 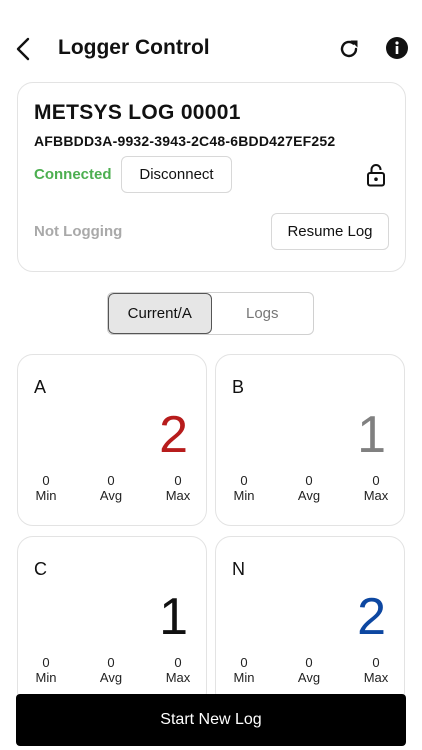 I want to click on resume-log-button: Resume Log, so click(x=330, y=231).